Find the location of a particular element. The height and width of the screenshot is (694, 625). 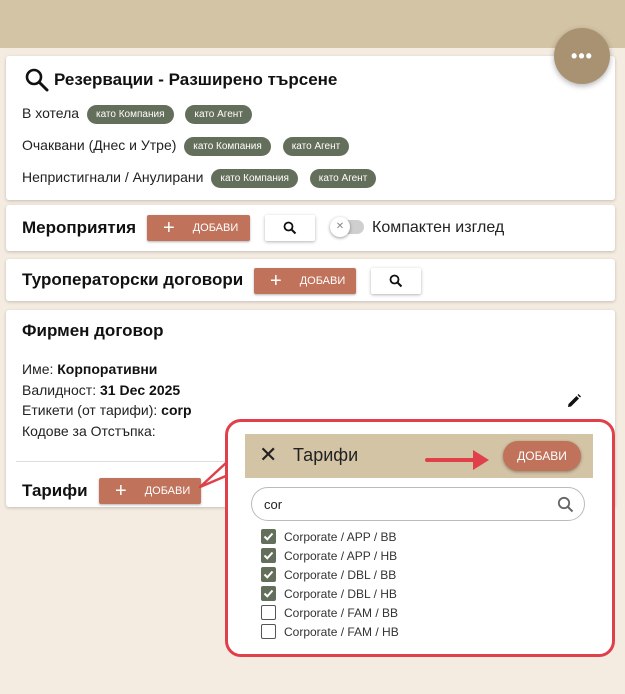

option-label: Corporate / FAM / HB is located at coordinates (341, 631).